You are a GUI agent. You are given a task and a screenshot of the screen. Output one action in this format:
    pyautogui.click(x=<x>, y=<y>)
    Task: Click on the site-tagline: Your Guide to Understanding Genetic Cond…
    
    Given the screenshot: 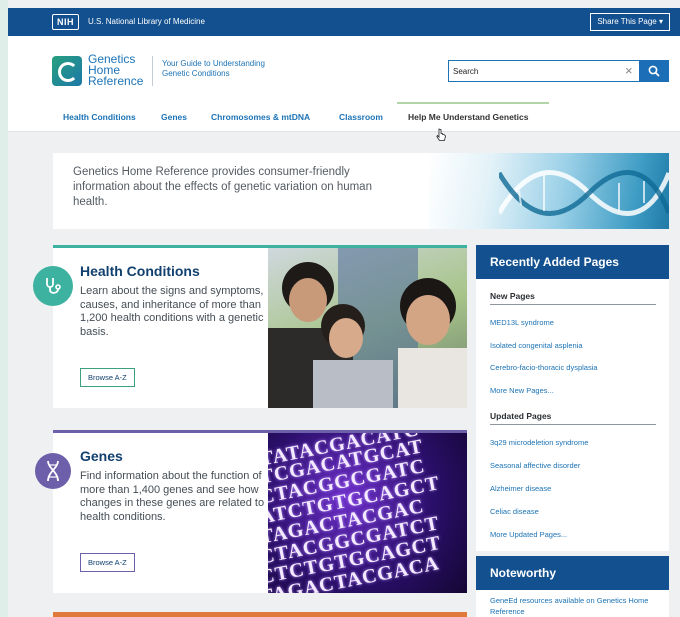 What is the action you would take?
    pyautogui.click(x=213, y=68)
    